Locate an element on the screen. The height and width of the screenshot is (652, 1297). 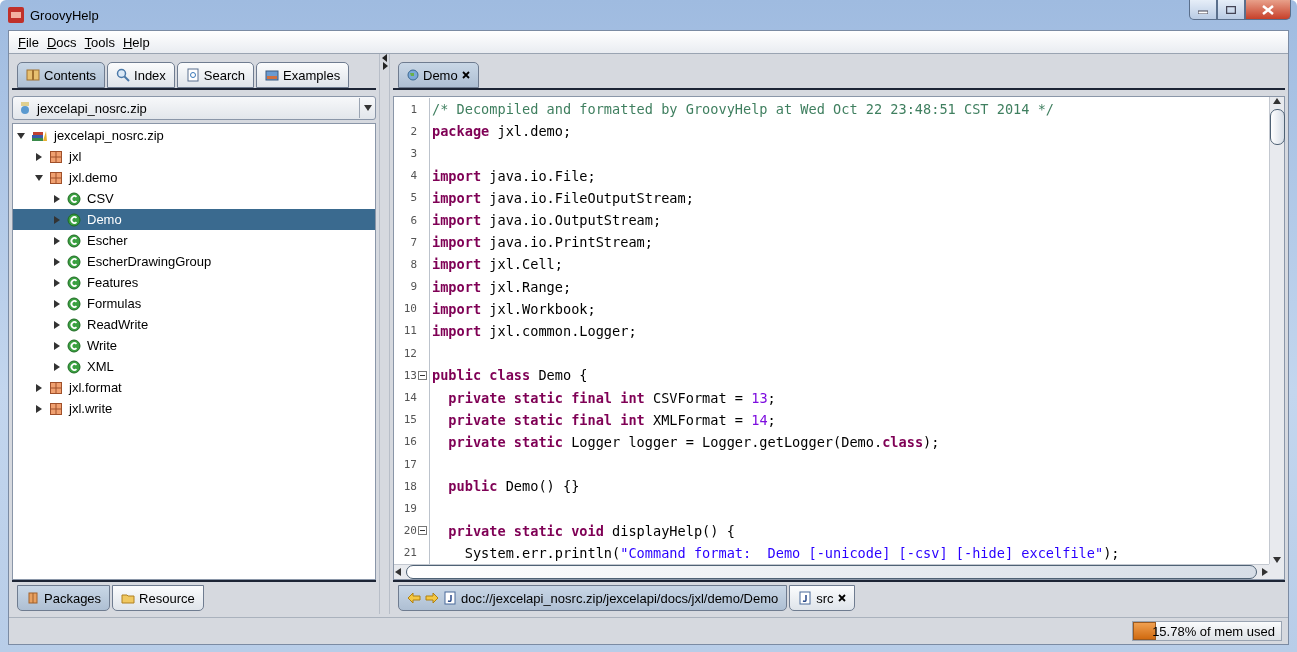
expand-right-arrow-icon is located at coordinates (384, 66).